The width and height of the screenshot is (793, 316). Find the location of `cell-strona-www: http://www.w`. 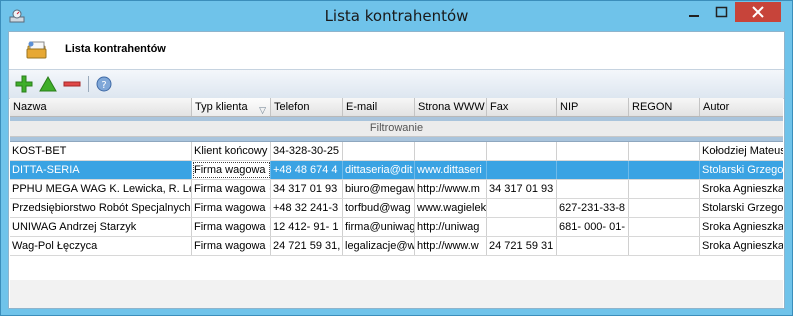

cell-strona-www: http://www.w is located at coordinates (451, 246).